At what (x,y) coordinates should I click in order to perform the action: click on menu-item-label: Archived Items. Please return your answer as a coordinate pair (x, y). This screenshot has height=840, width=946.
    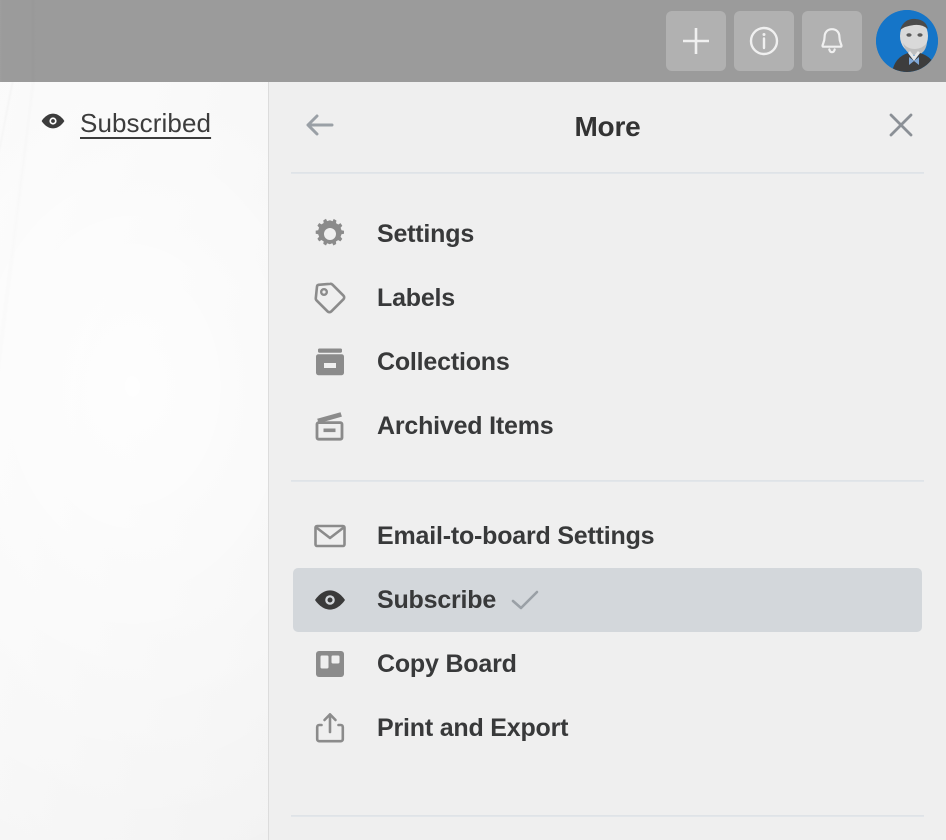
    Looking at the image, I should click on (465, 425).